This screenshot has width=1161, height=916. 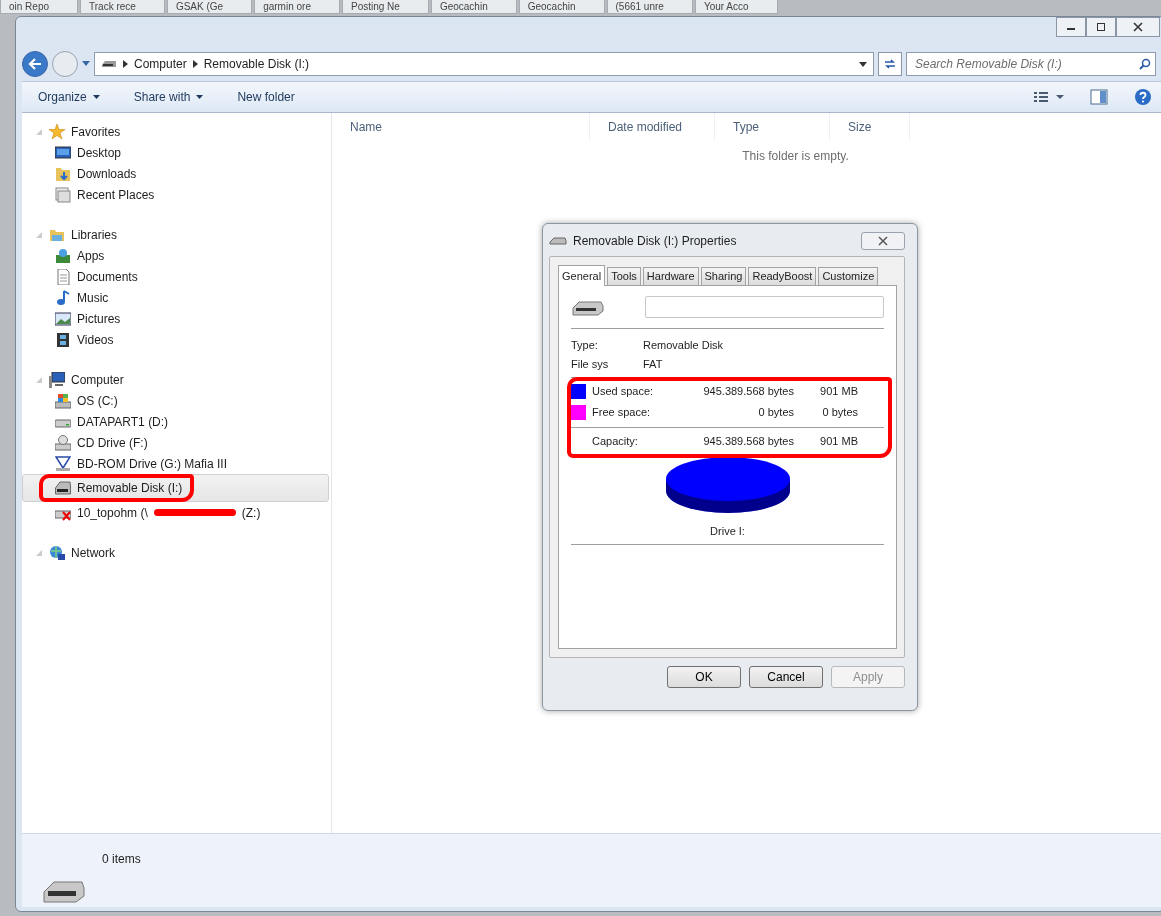 I want to click on network-icon, so click(x=57, y=552).